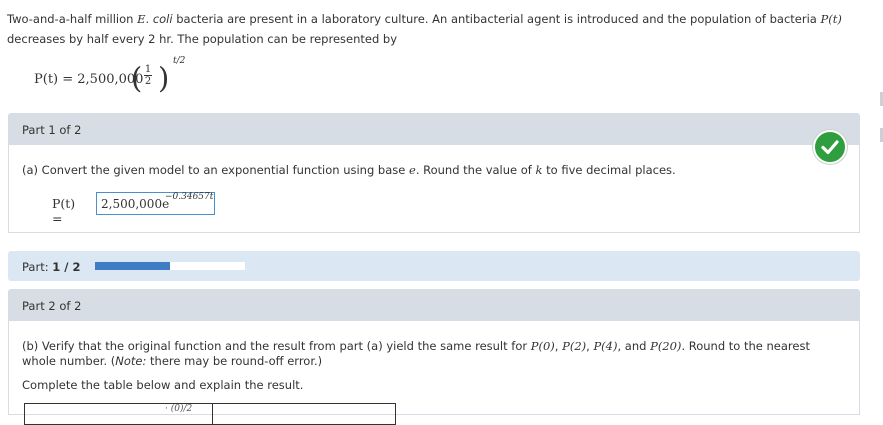  Describe the element at coordinates (148, 81) in the screenshot. I see `fraction-denominator: 2` at that location.